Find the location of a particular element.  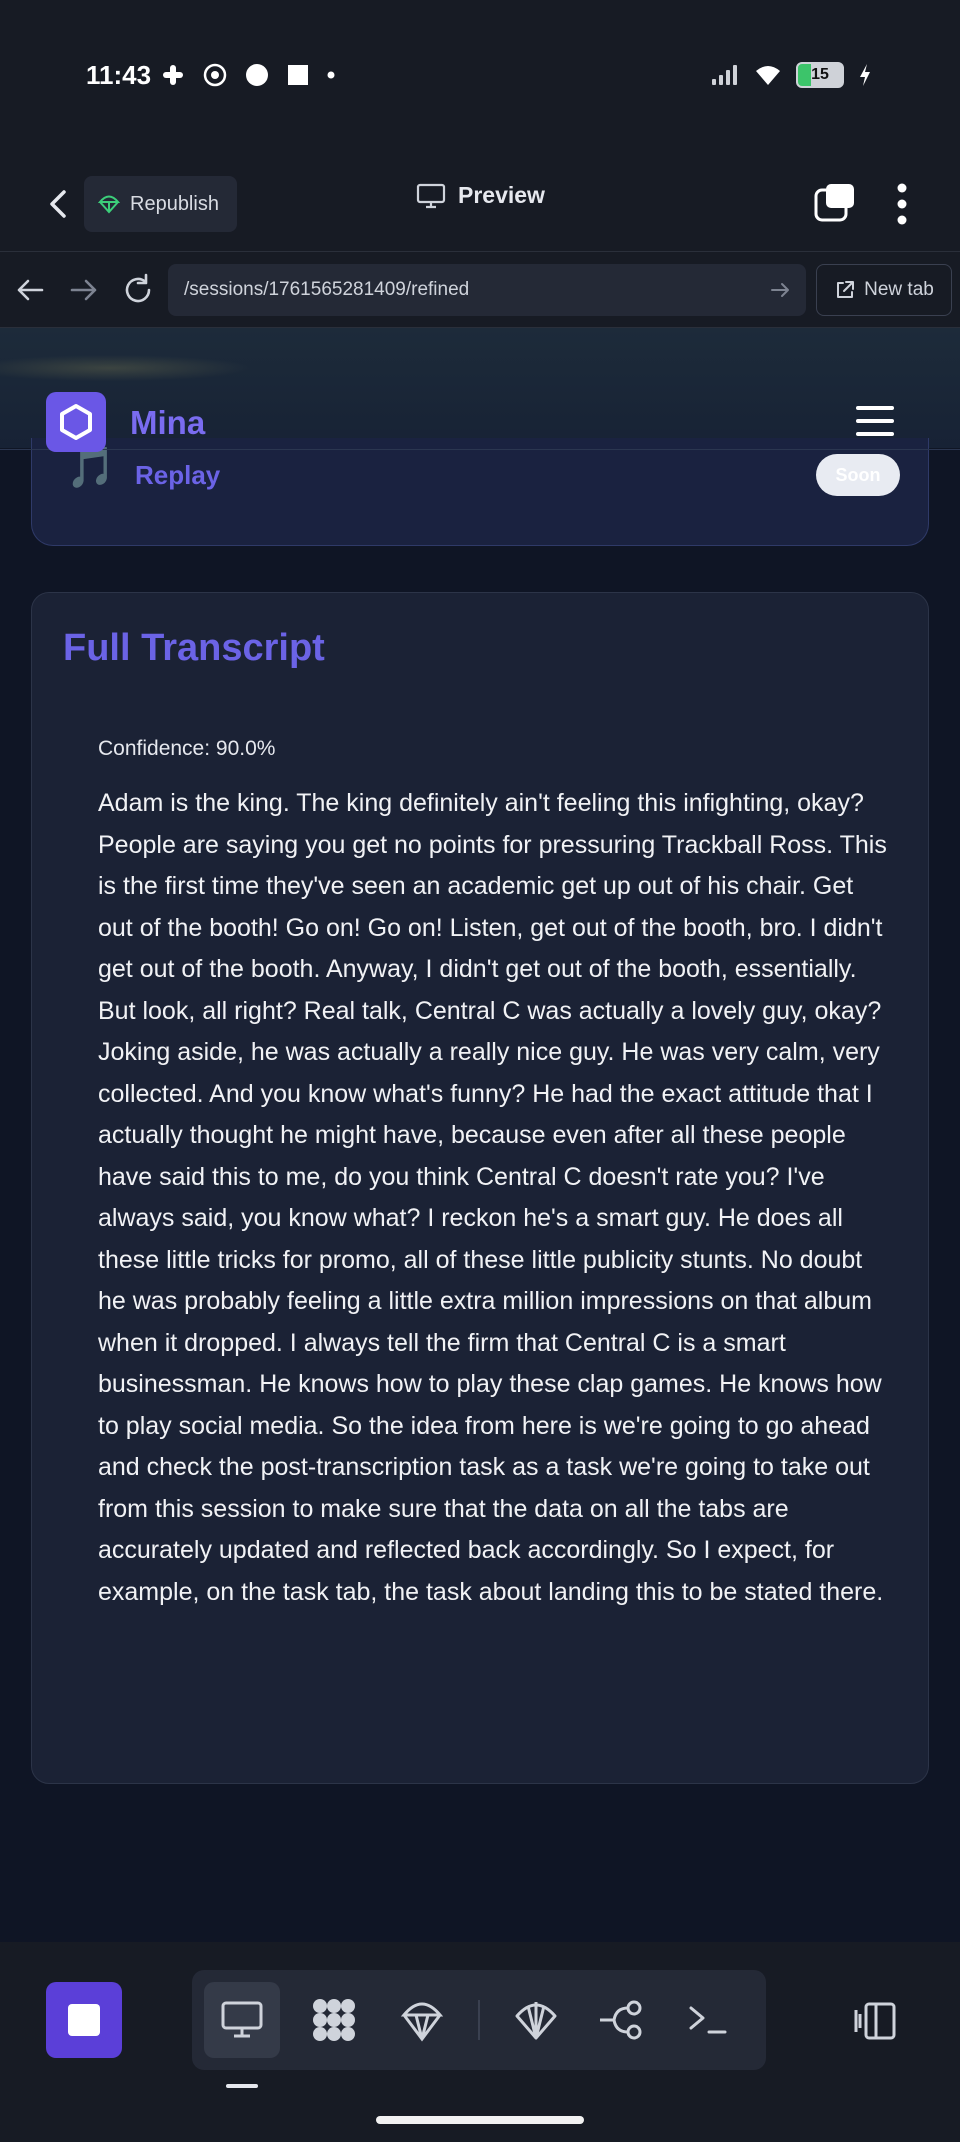

side-panel-icon is located at coordinates (875, 2021).